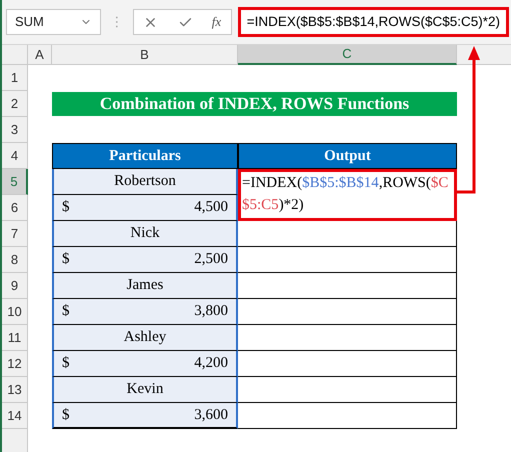 The height and width of the screenshot is (452, 511). What do you see at coordinates (254, 104) in the screenshot?
I see `title-banner: Combination of INDEX, ROWS Functions` at bounding box center [254, 104].